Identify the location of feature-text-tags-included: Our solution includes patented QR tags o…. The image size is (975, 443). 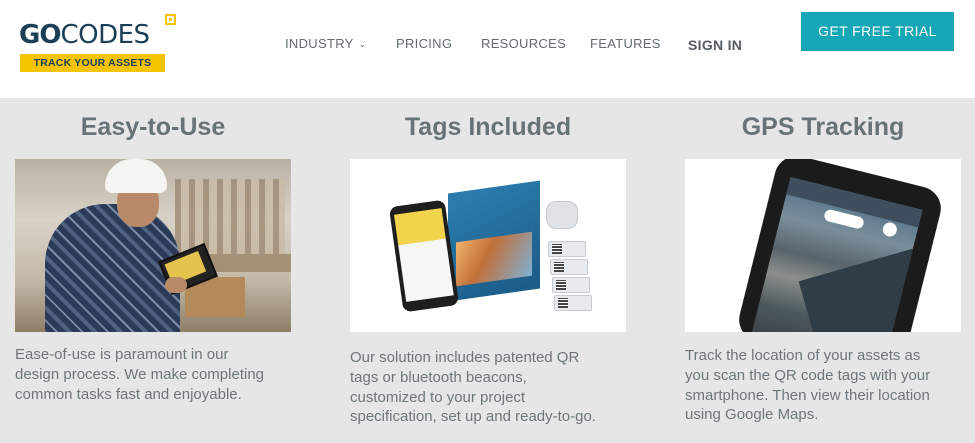
(473, 387).